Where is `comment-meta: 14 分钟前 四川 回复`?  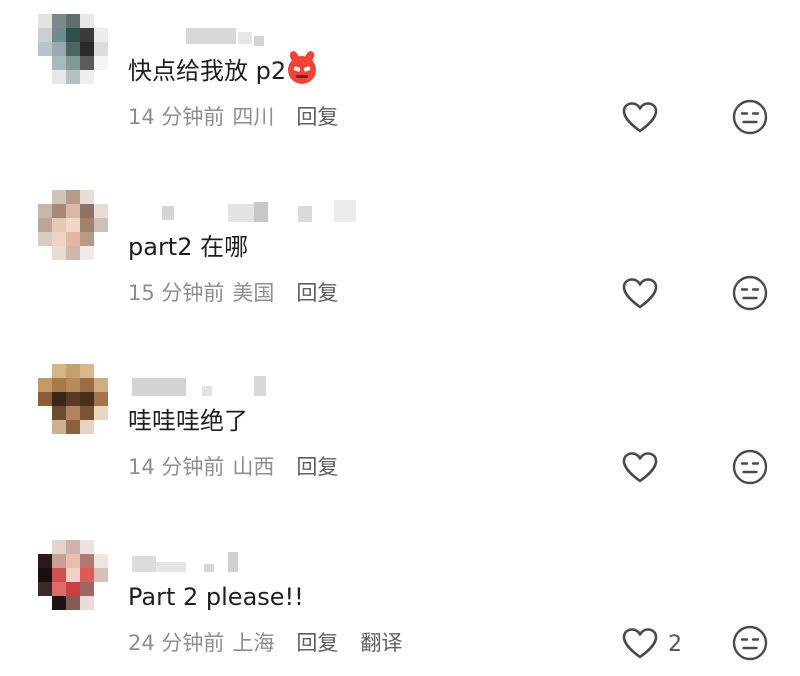
comment-meta: 14 分钟前 四川 回复 is located at coordinates (233, 117).